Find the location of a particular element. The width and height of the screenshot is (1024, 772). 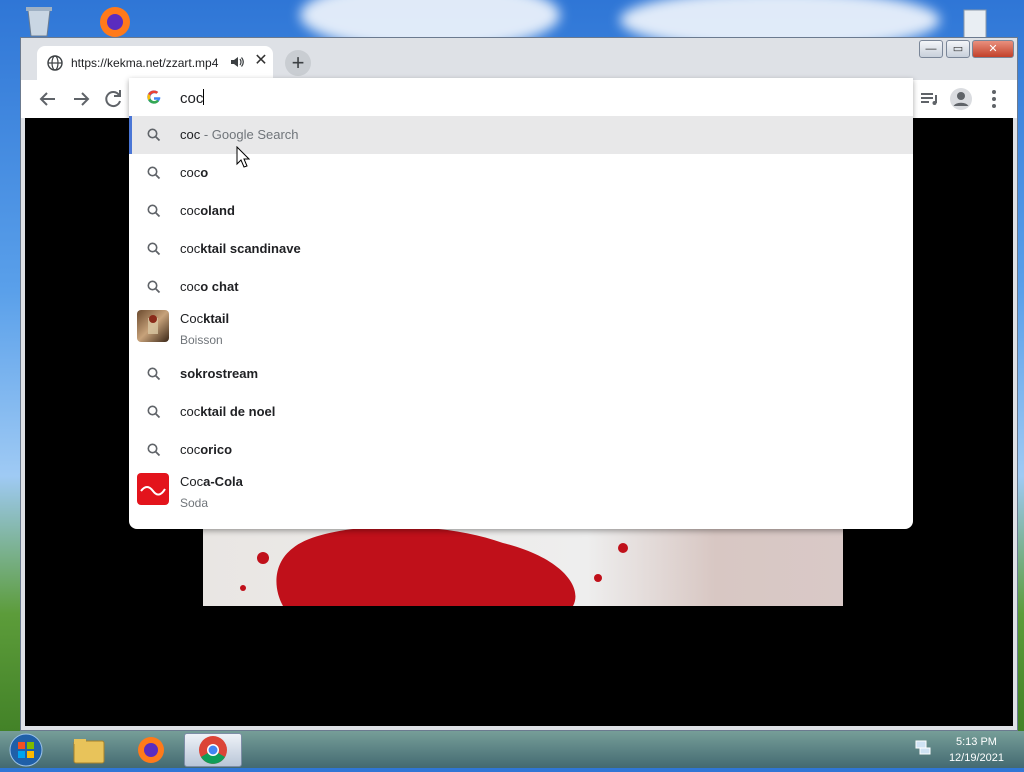

video-frame is located at coordinates (523, 567).